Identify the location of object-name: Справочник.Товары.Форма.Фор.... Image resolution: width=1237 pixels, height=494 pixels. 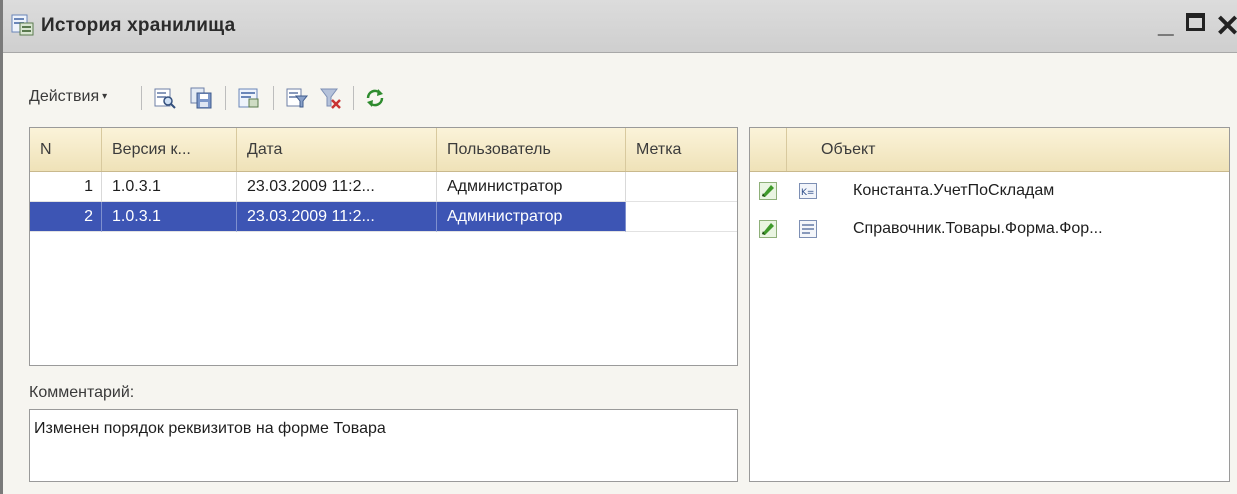
(978, 228).